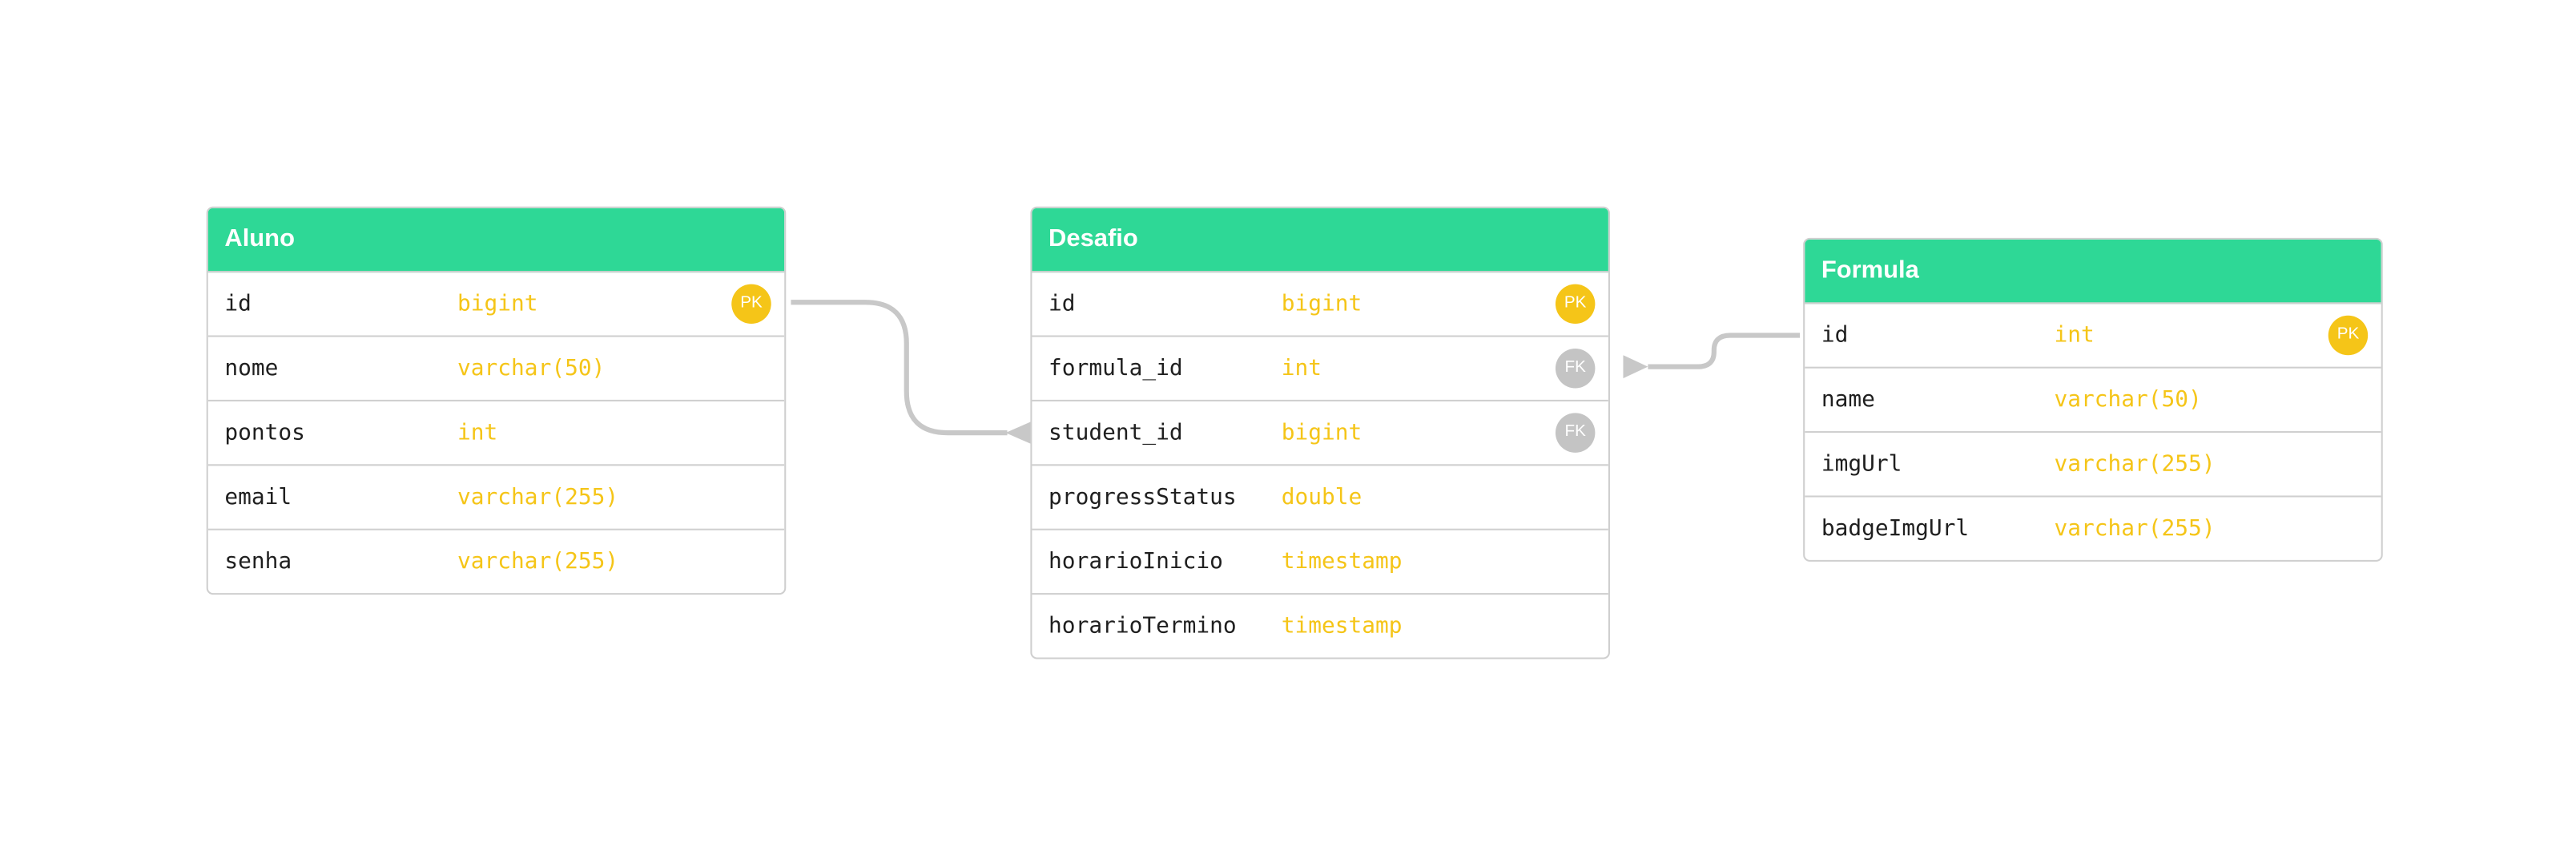  What do you see at coordinates (1116, 368) in the screenshot?
I see `column-name: formula_id` at bounding box center [1116, 368].